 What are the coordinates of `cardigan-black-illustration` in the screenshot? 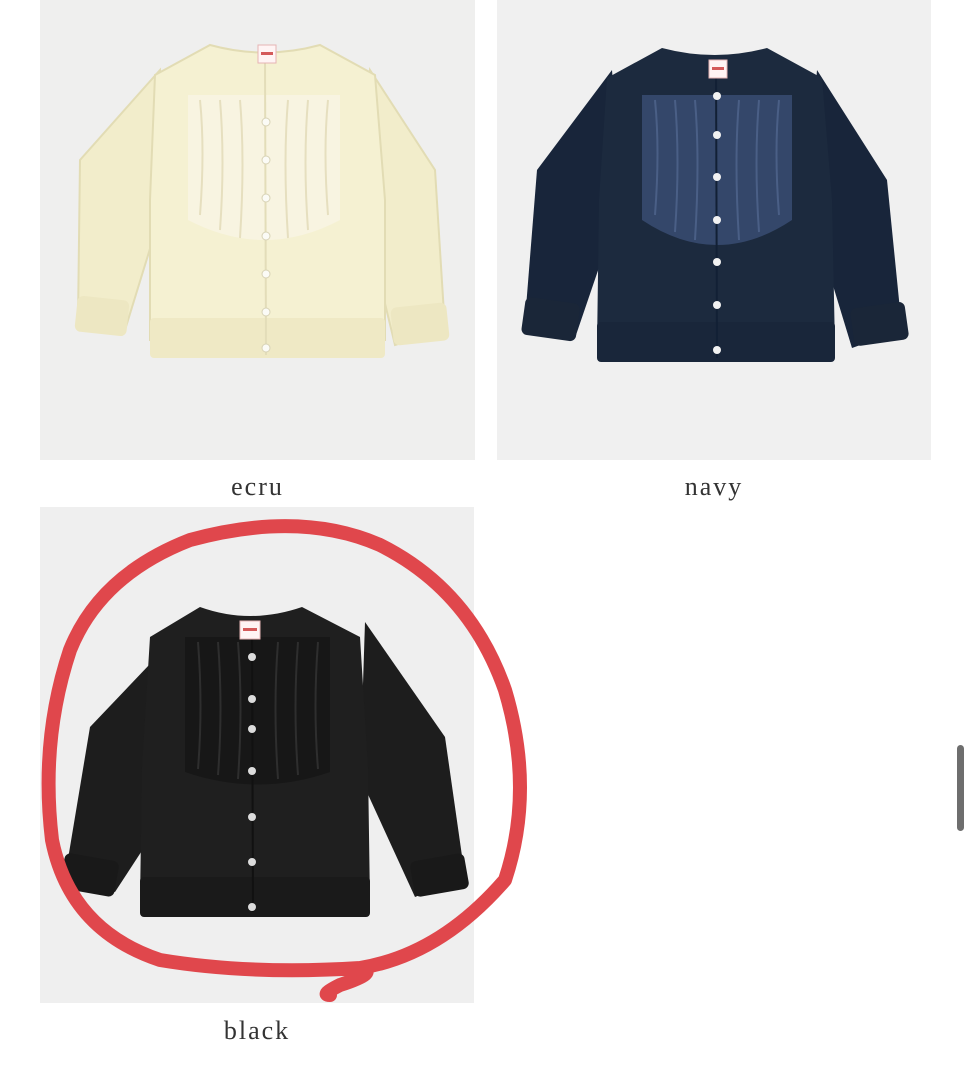 It's located at (264, 762).